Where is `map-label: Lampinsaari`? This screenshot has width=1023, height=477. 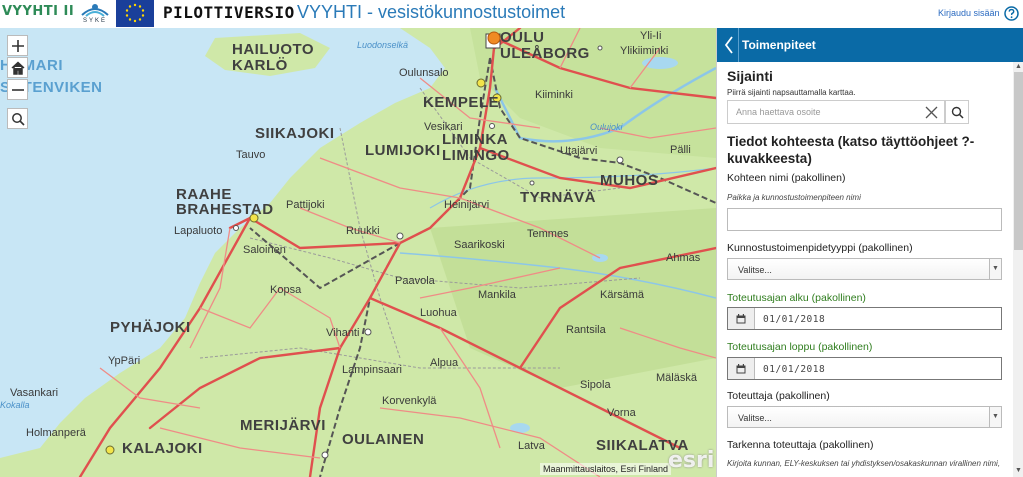 map-label: Lampinsaari is located at coordinates (372, 370).